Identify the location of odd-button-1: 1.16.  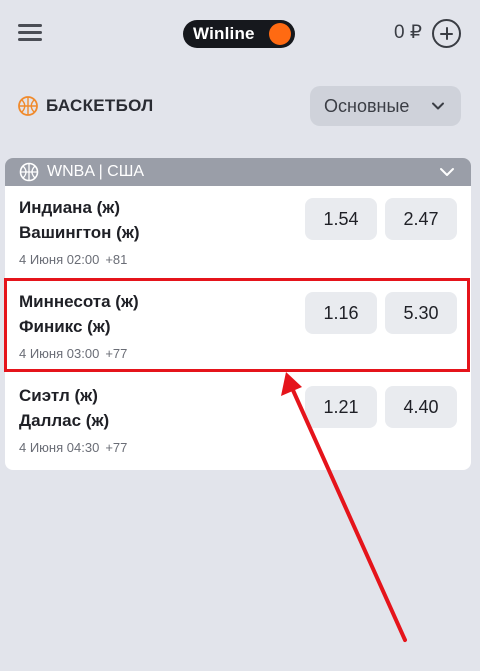
(341, 313).